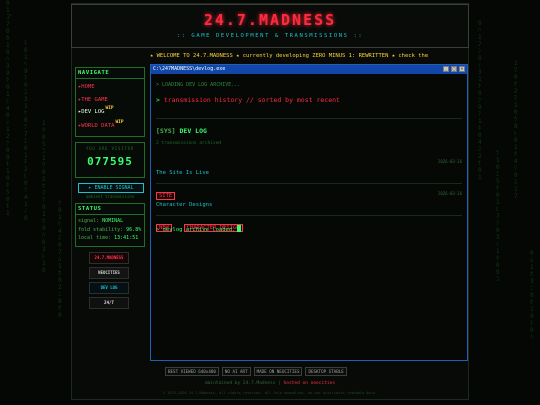  What do you see at coordinates (109, 272) in the screenshot?
I see `badge-neocities: NEOCITIES` at bounding box center [109, 272].